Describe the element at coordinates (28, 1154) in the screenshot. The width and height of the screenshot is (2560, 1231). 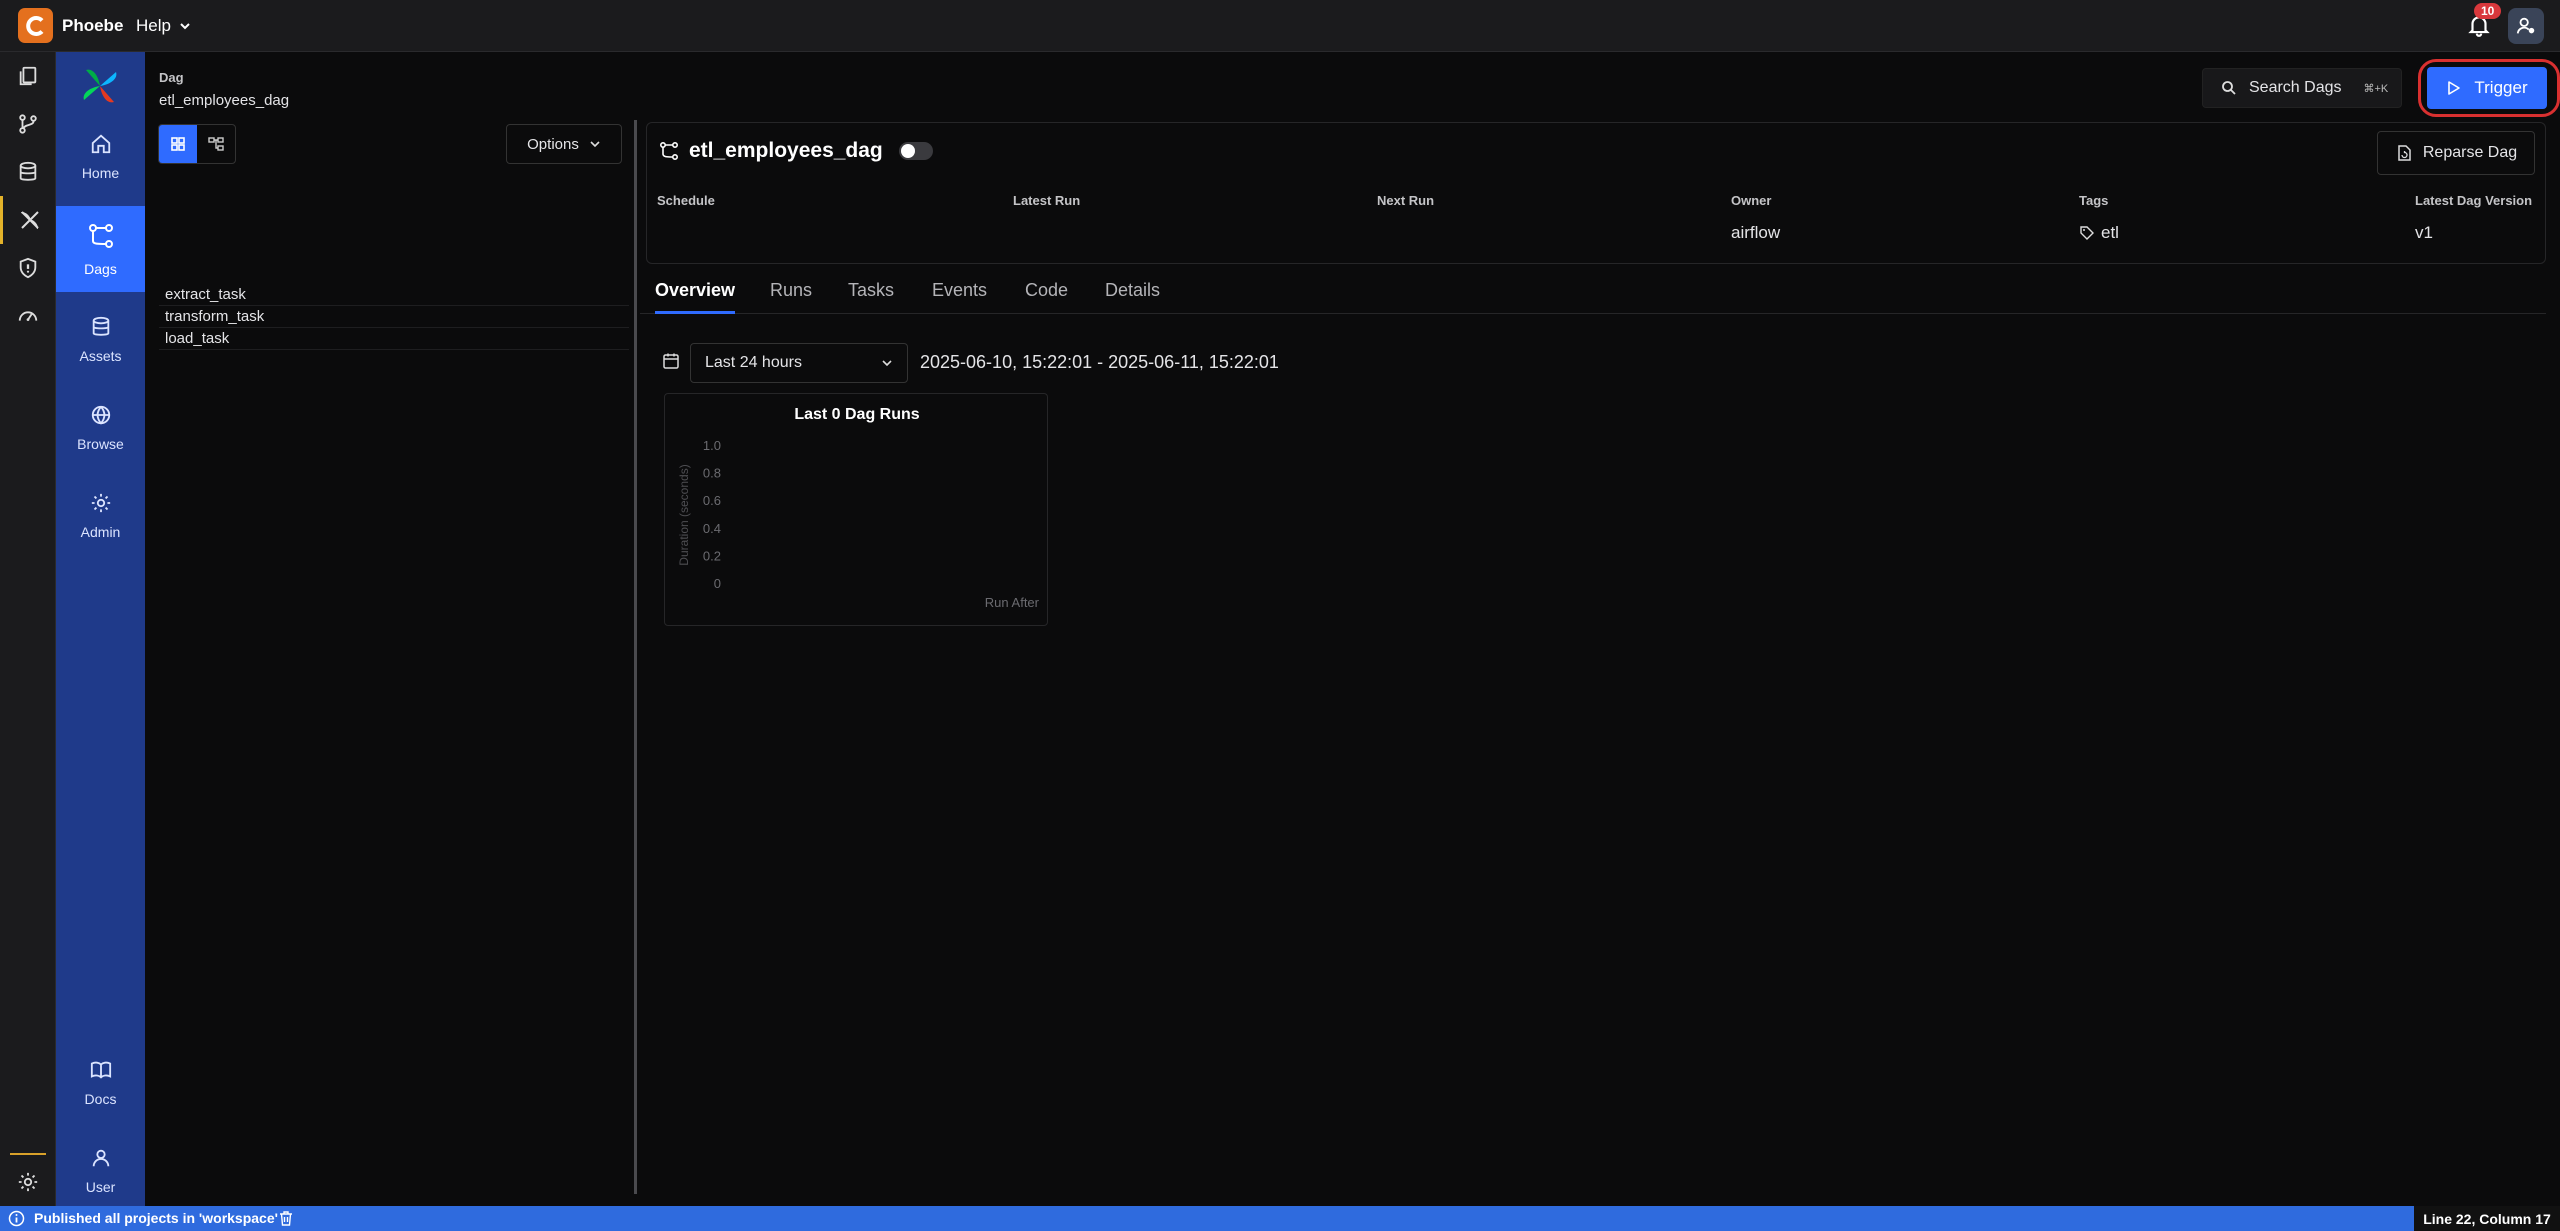
I see `activity-separator` at that location.